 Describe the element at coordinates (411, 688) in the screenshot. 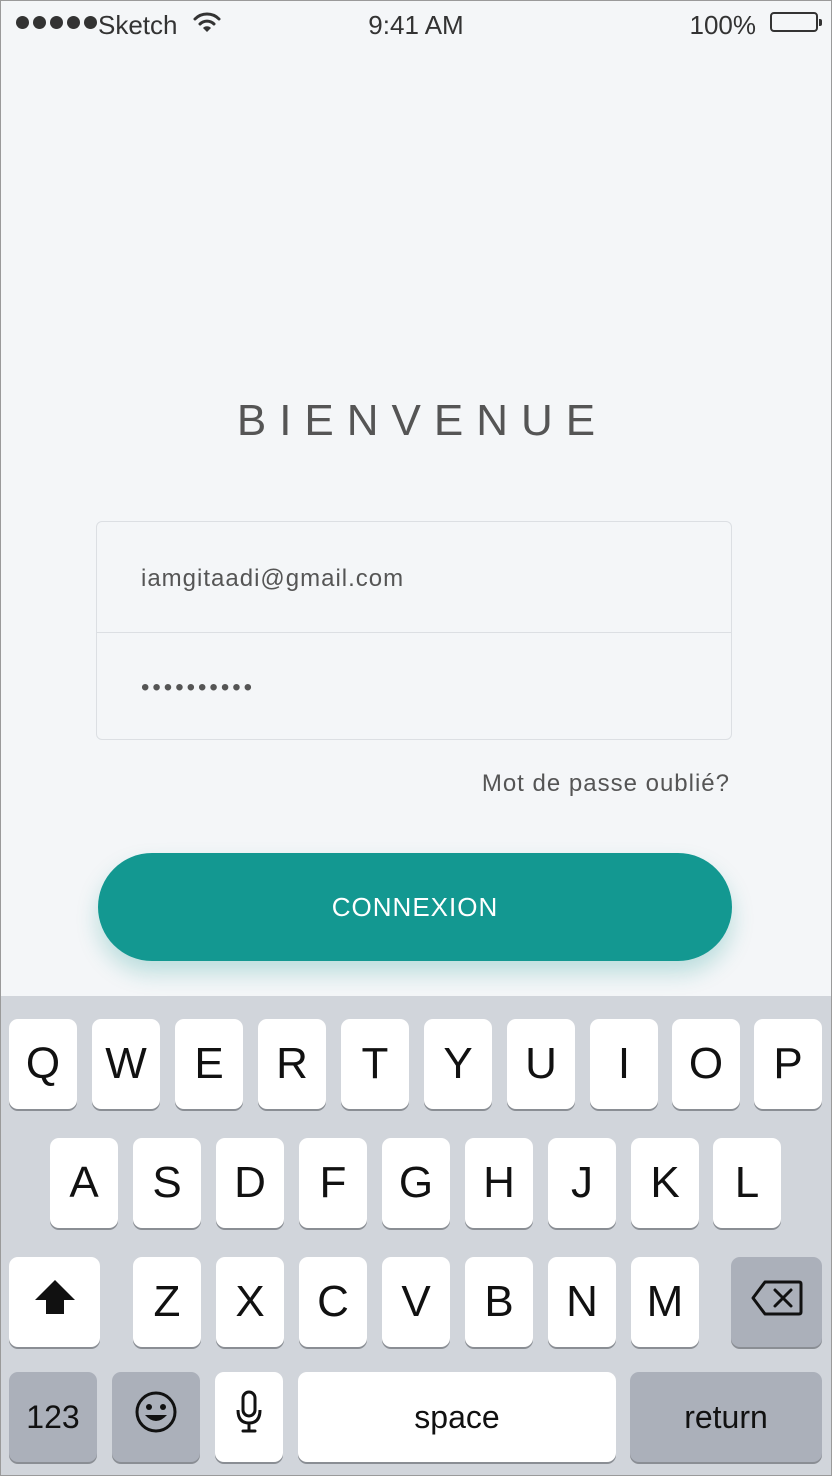

I see `password-field` at that location.